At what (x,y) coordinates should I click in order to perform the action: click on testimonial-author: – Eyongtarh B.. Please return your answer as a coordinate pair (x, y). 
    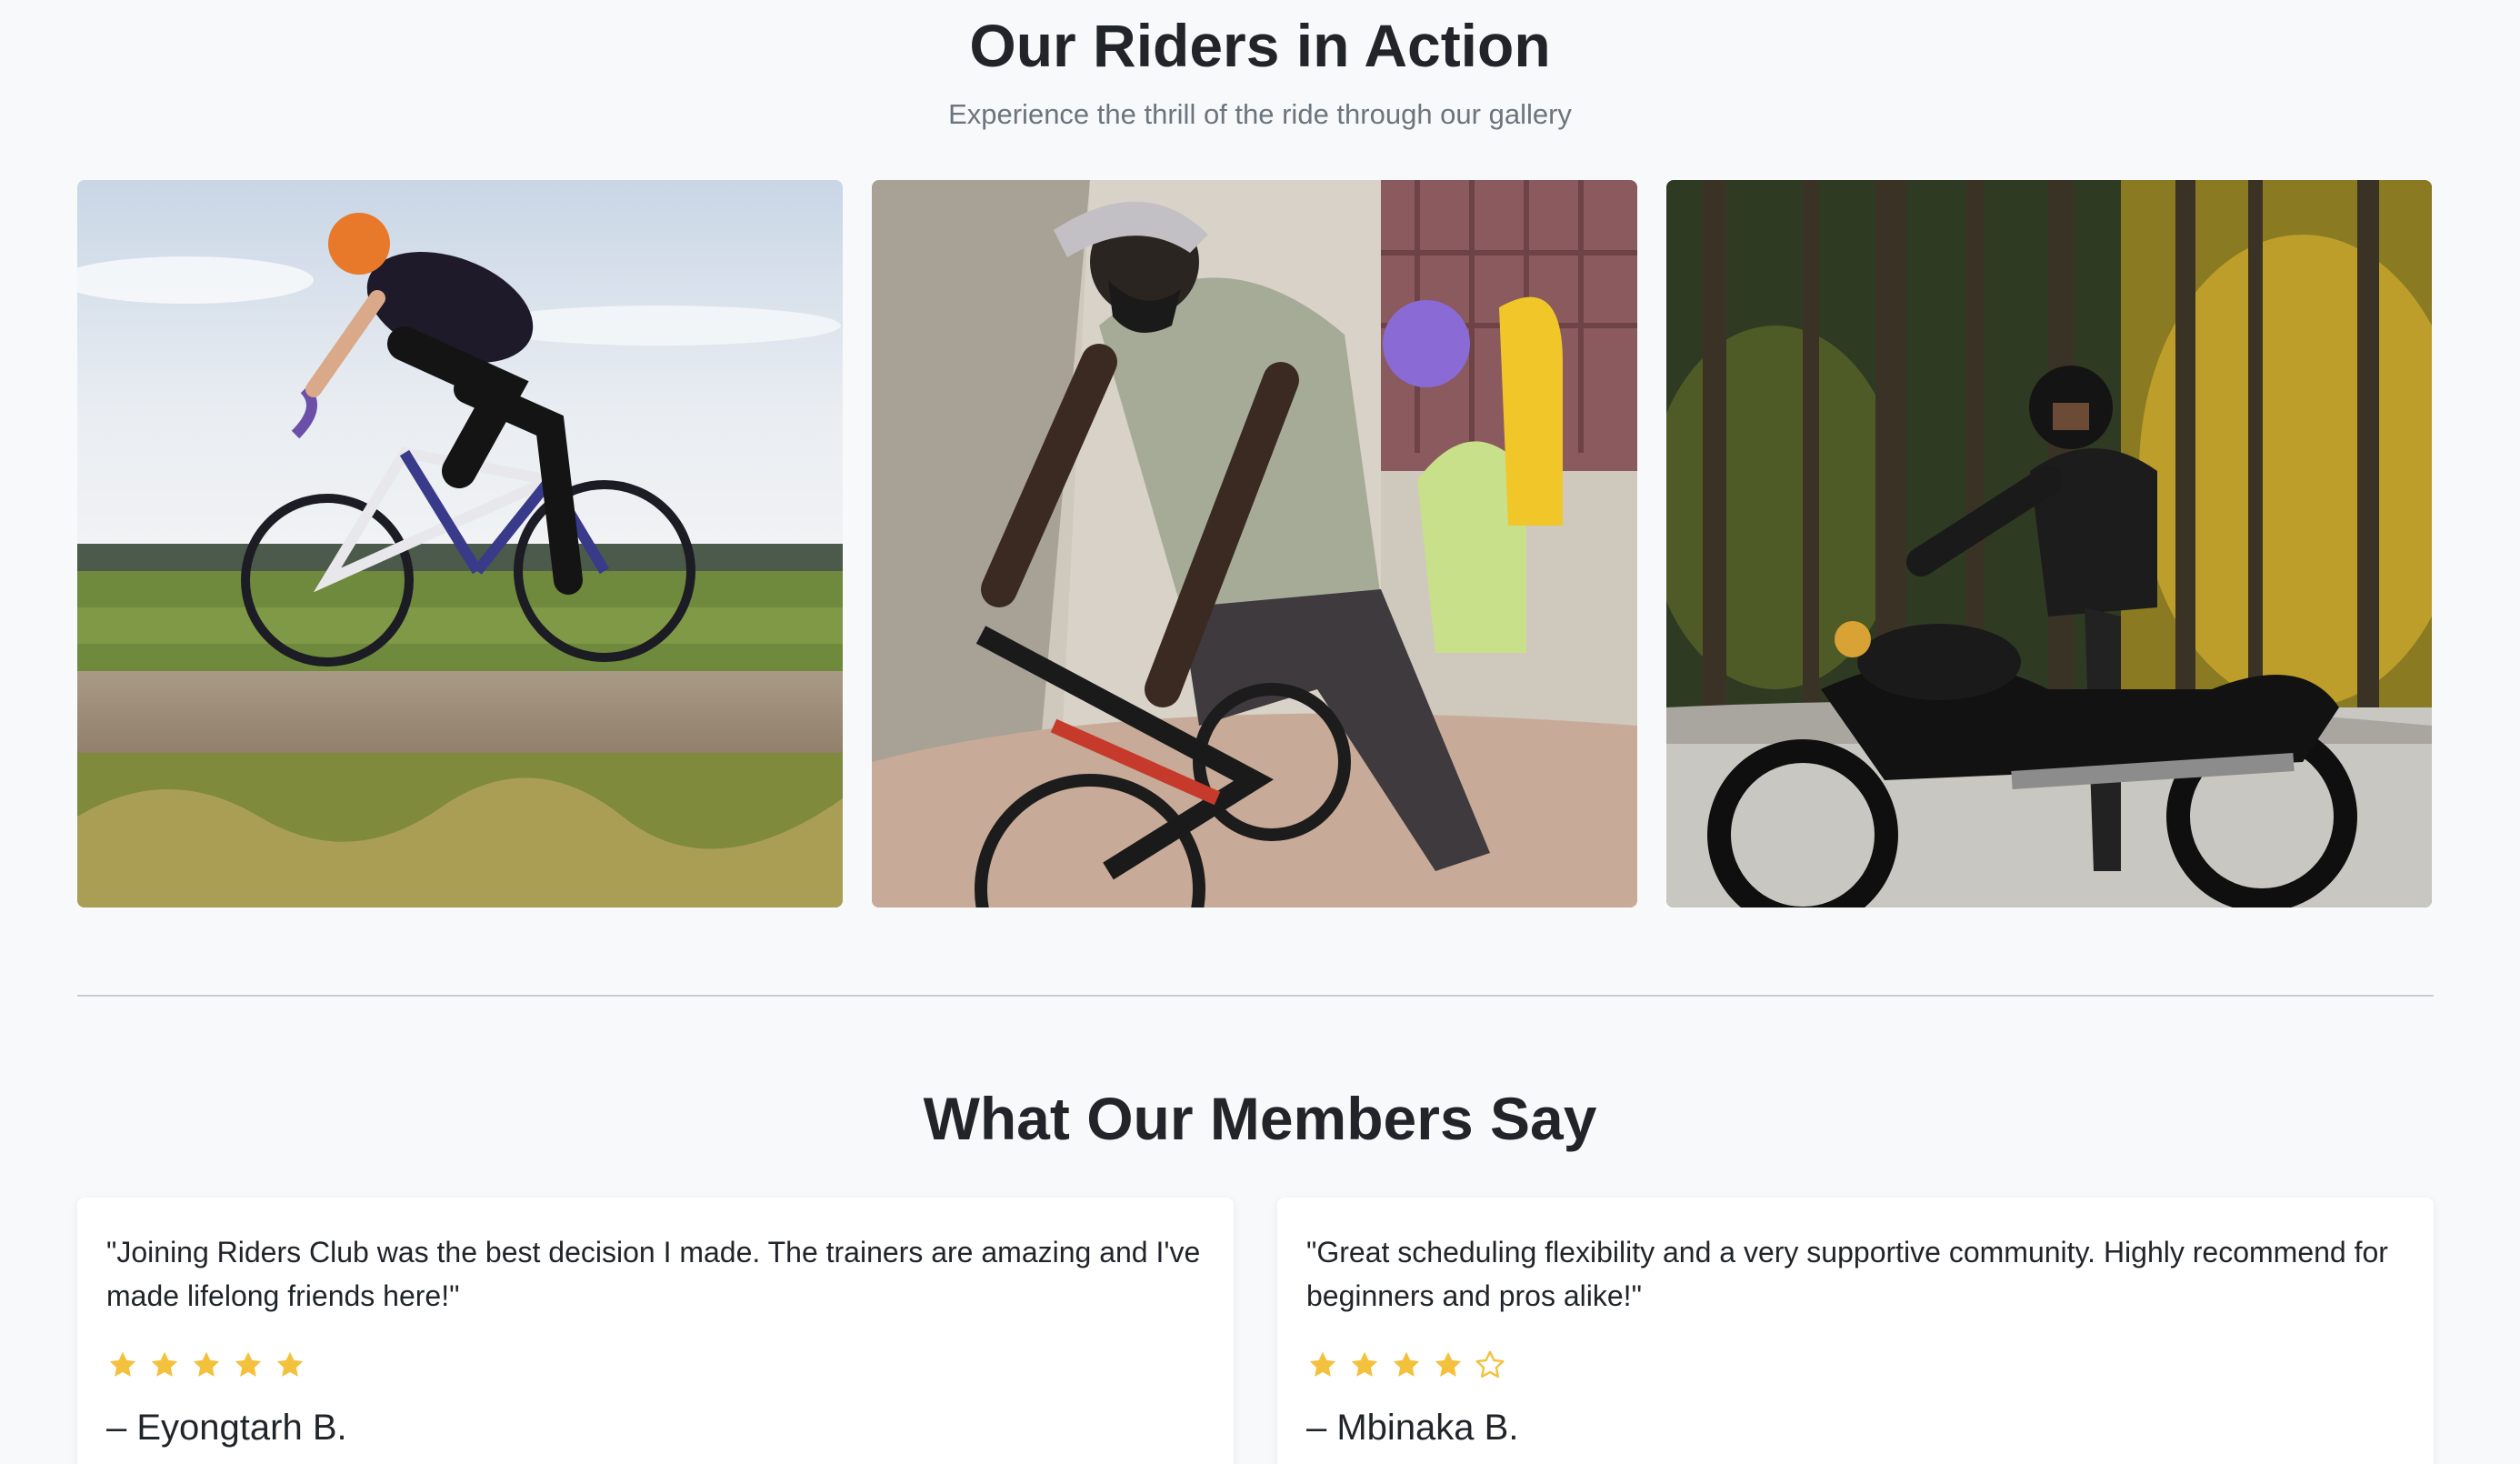
    Looking at the image, I should click on (227, 1428).